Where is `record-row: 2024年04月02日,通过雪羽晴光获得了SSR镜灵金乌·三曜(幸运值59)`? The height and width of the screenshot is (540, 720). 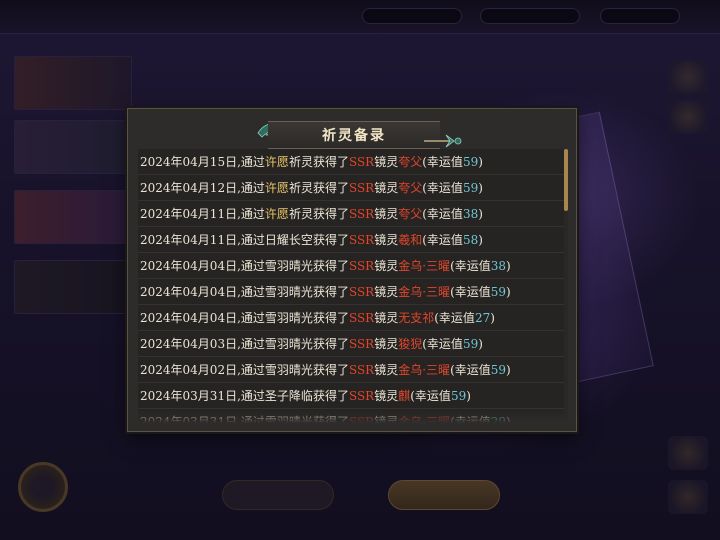
record-row: 2024年04月02日,通过雪羽晴光获得了SSR镜灵金乌·三曜(幸运值59) is located at coordinates (352, 370).